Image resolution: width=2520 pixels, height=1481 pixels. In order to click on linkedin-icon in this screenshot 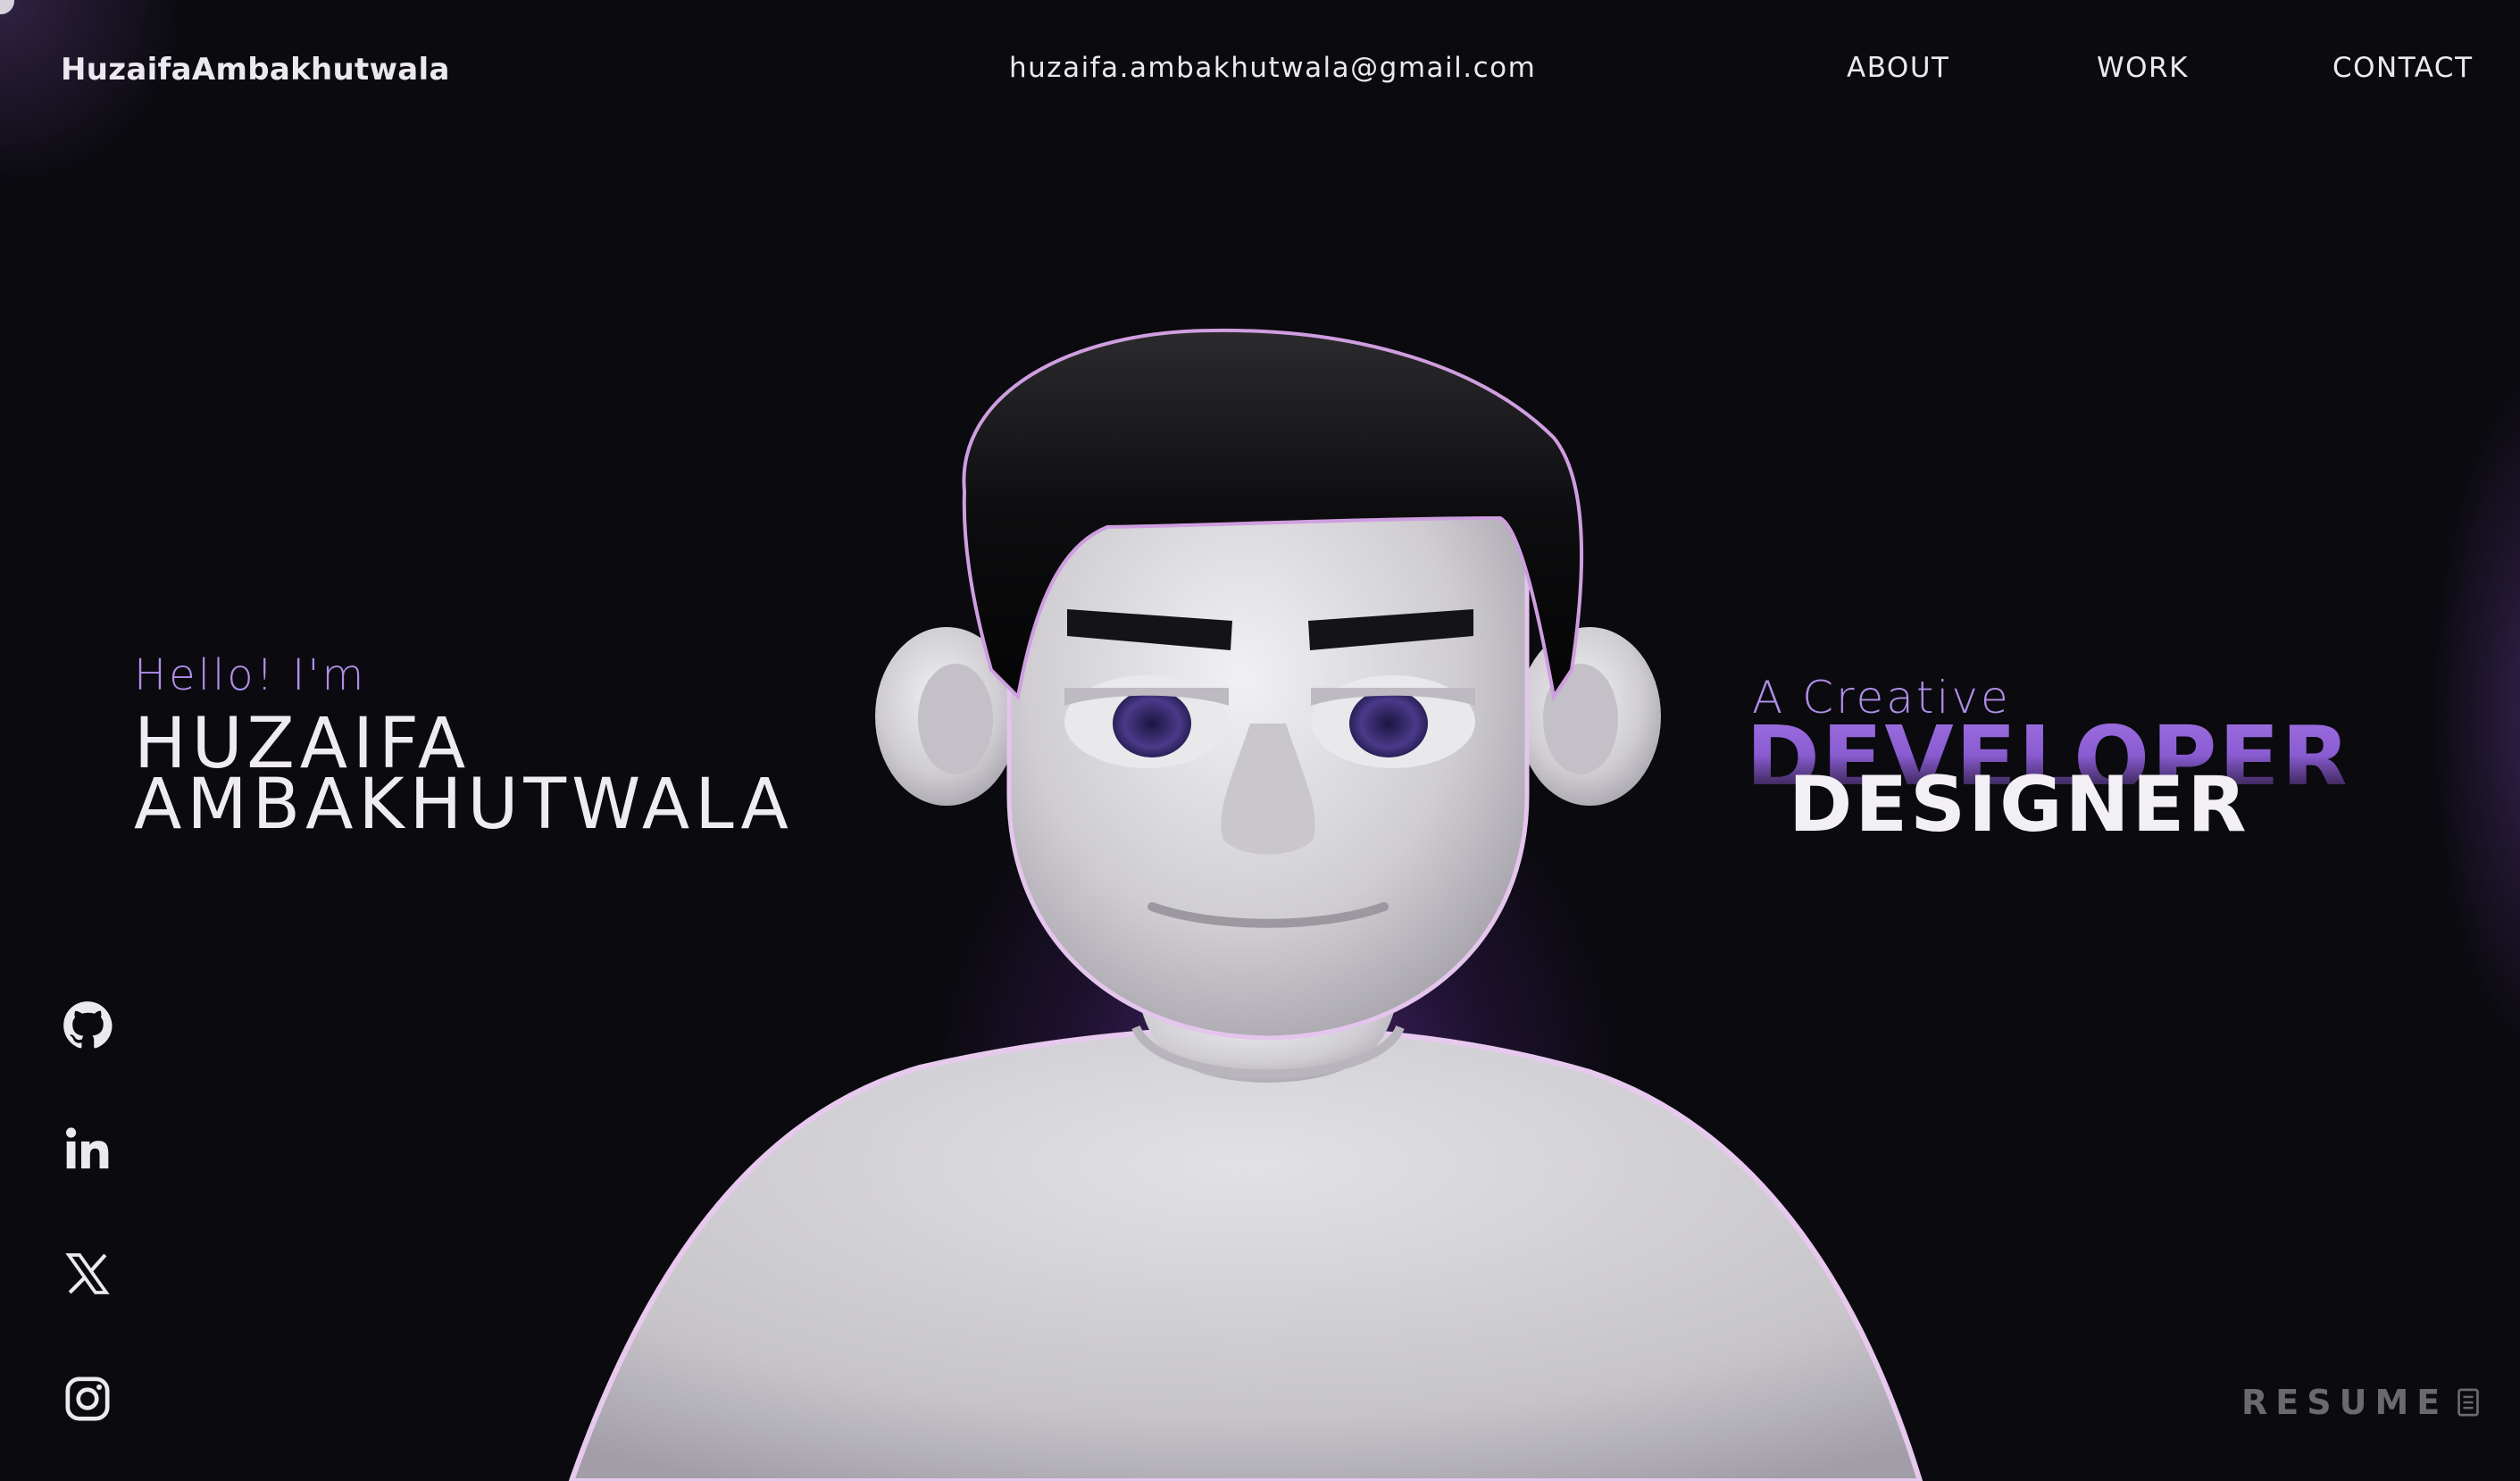, I will do `click(87, 1148)`.